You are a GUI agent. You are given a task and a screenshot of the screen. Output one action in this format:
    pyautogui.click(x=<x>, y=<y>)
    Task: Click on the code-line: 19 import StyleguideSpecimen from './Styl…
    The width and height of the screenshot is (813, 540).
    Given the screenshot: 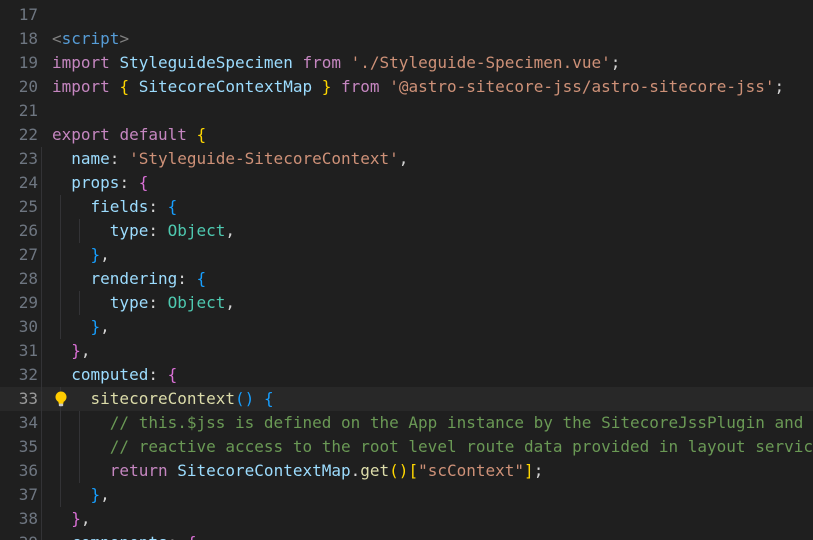 What is the action you would take?
    pyautogui.click(x=406, y=63)
    